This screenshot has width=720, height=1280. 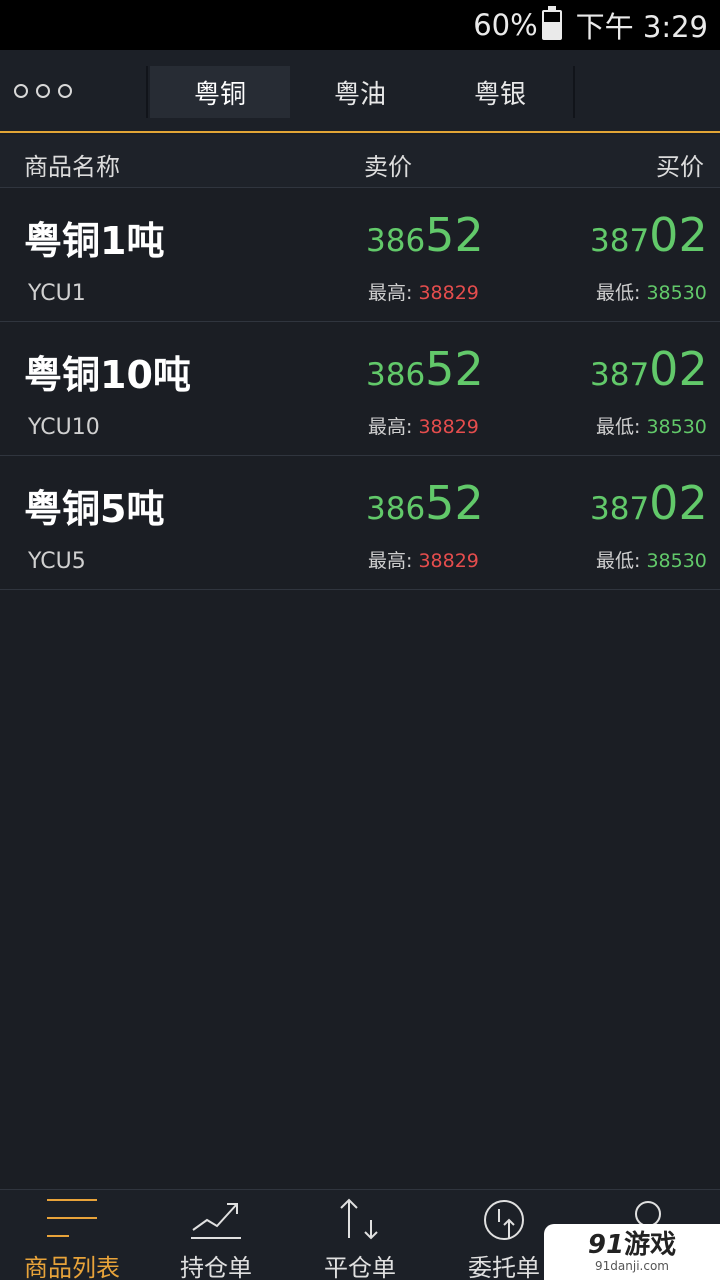 What do you see at coordinates (72, 1267) in the screenshot?
I see `nav-label: 商品列表` at bounding box center [72, 1267].